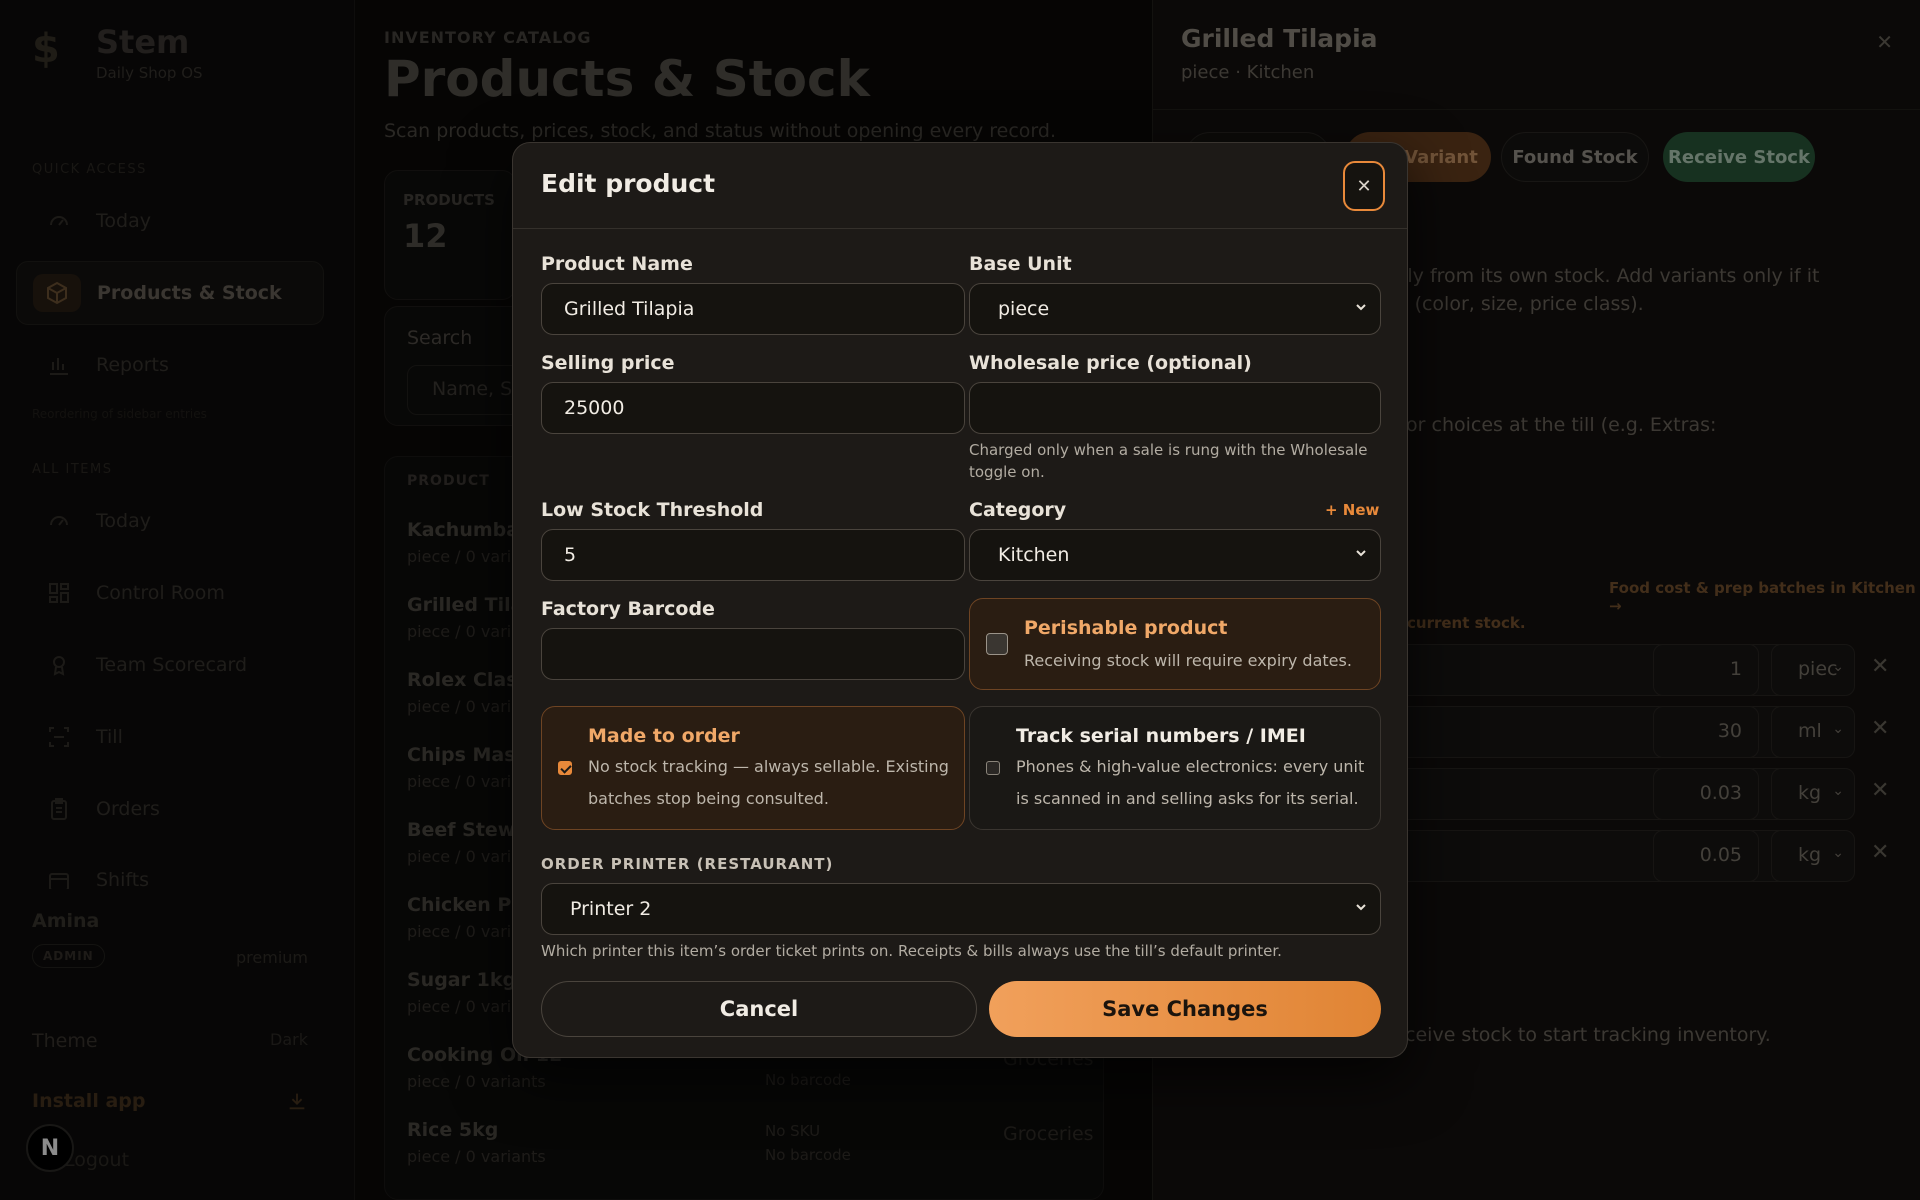  Describe the element at coordinates (565, 768) in the screenshot. I see `made-to-order-checkbox` at that location.